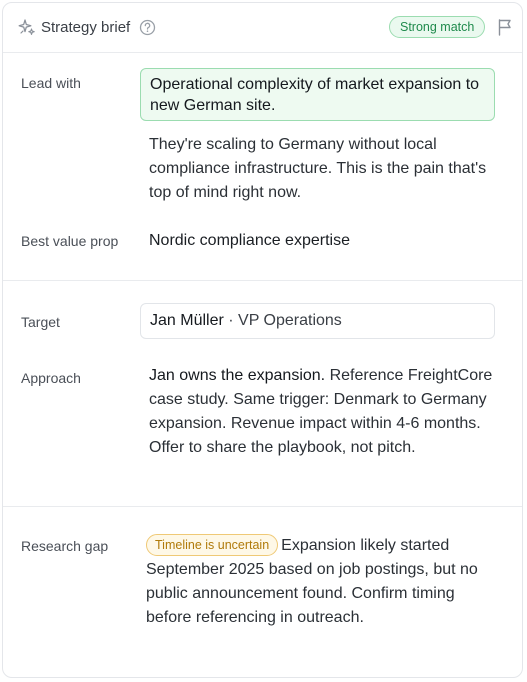  Describe the element at coordinates (147, 27) in the screenshot. I see `help-circle-icon` at that location.